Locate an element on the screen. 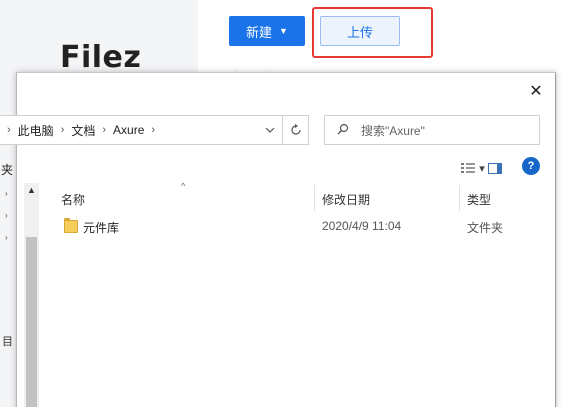  file-name: 元件库 is located at coordinates (101, 228).